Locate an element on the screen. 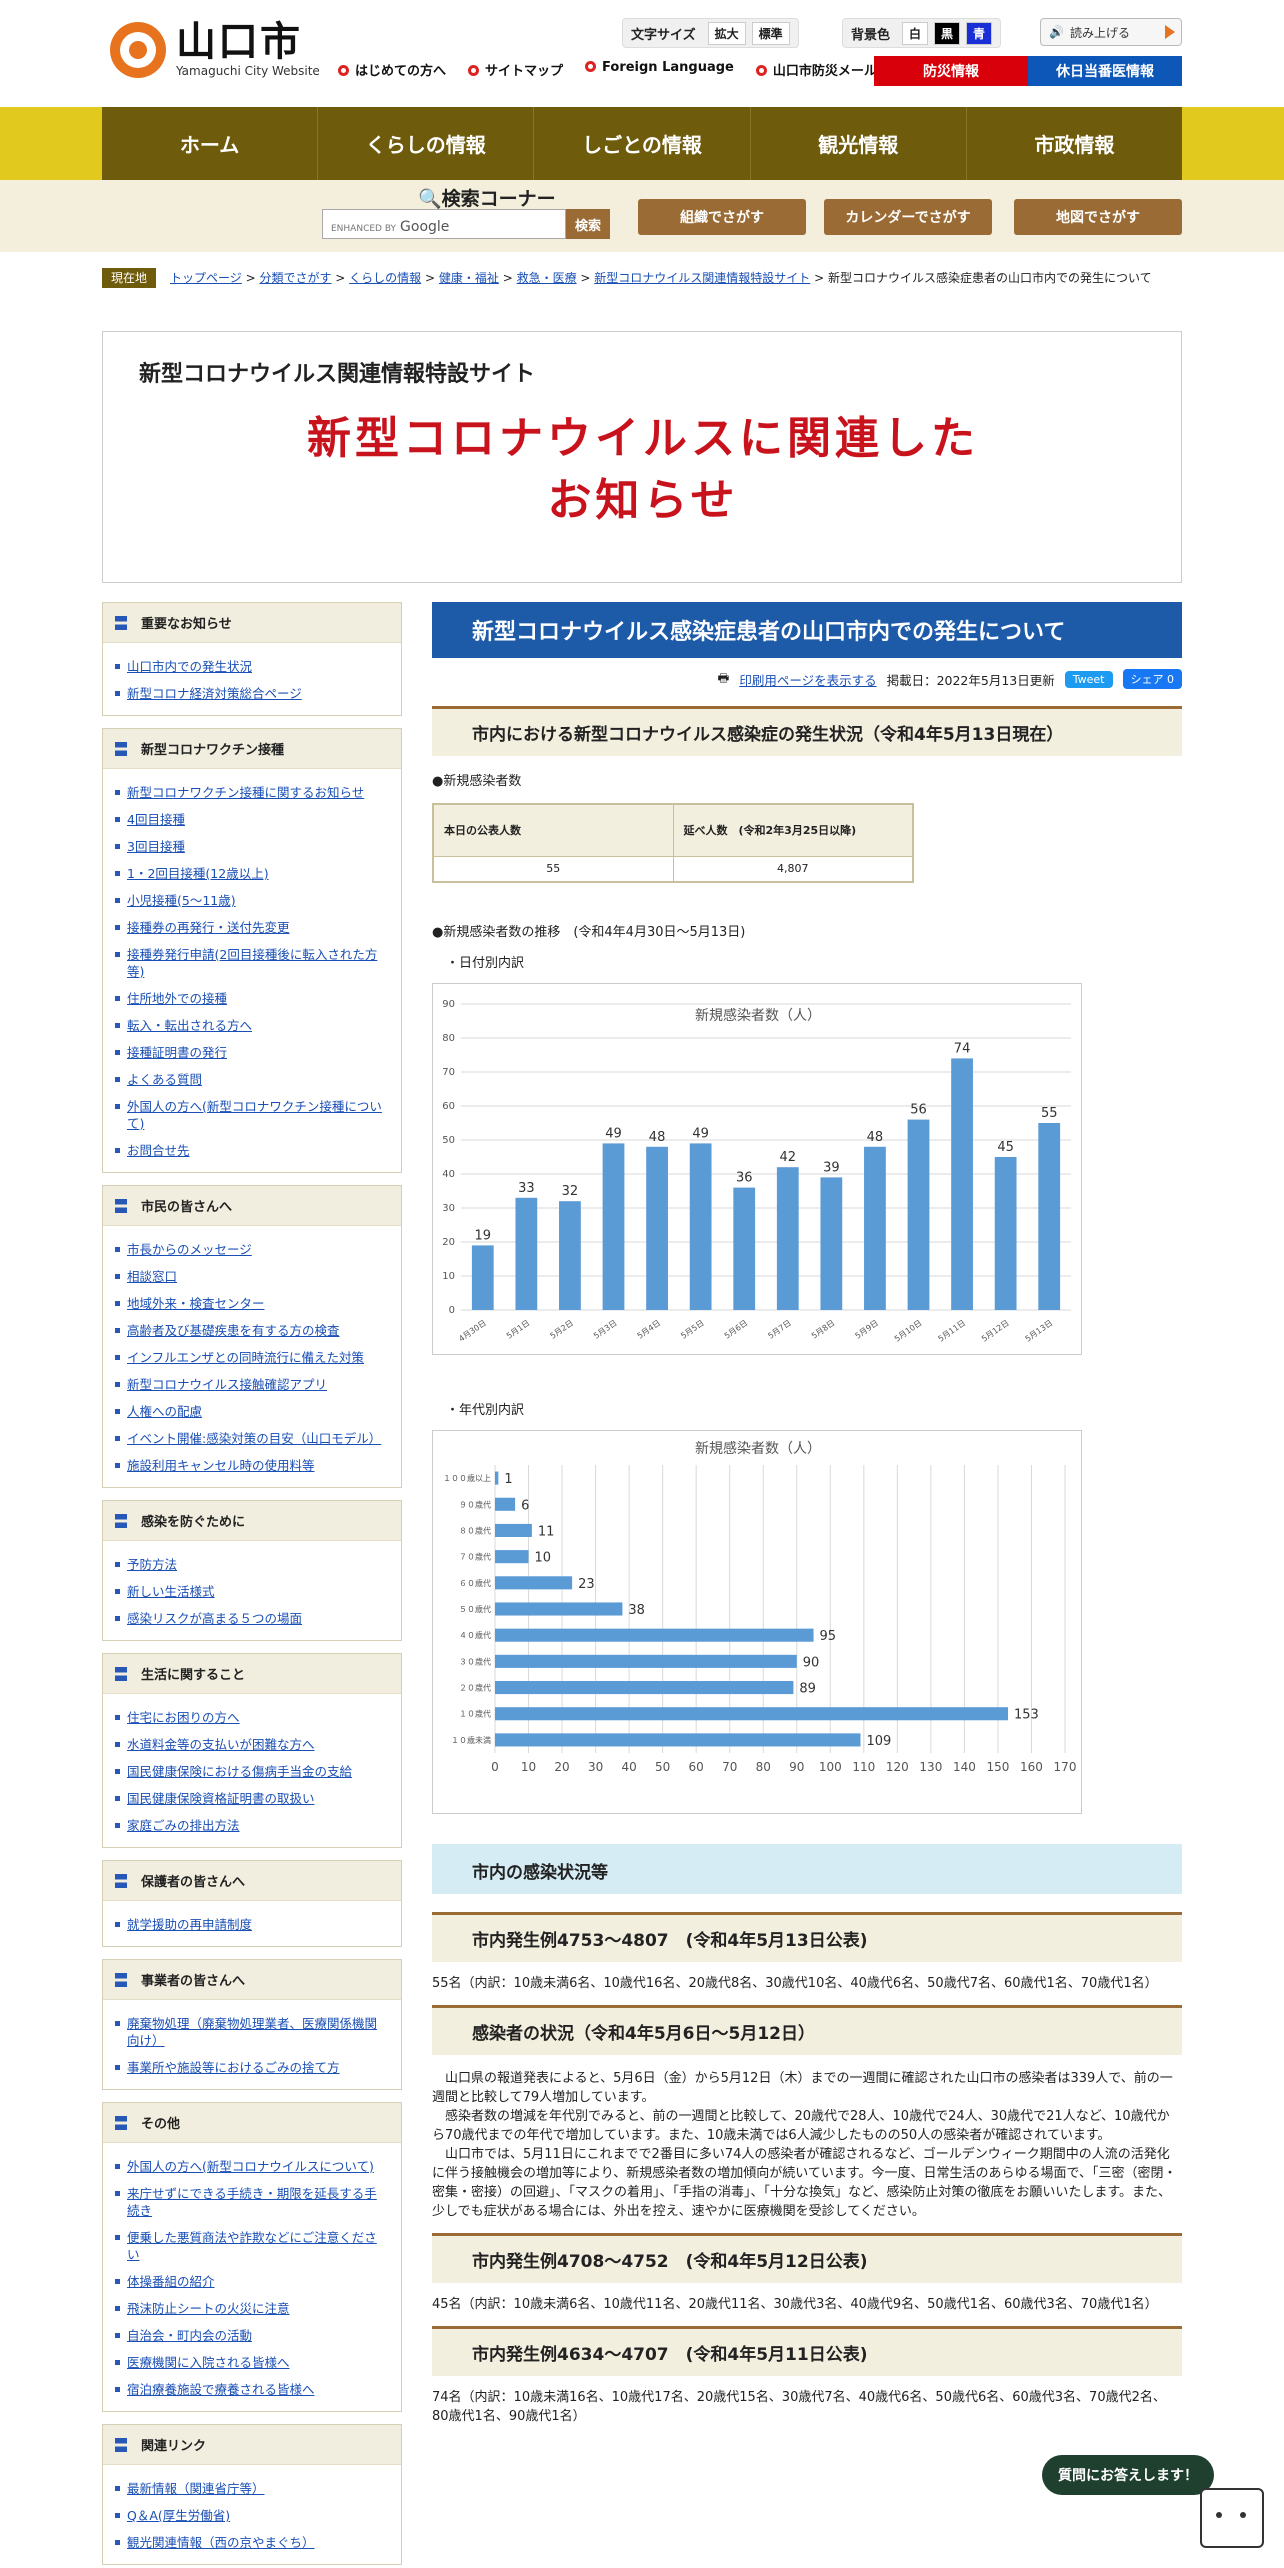  sidebar-link: 自治会・町内会の活動 is located at coordinates (189, 2335).